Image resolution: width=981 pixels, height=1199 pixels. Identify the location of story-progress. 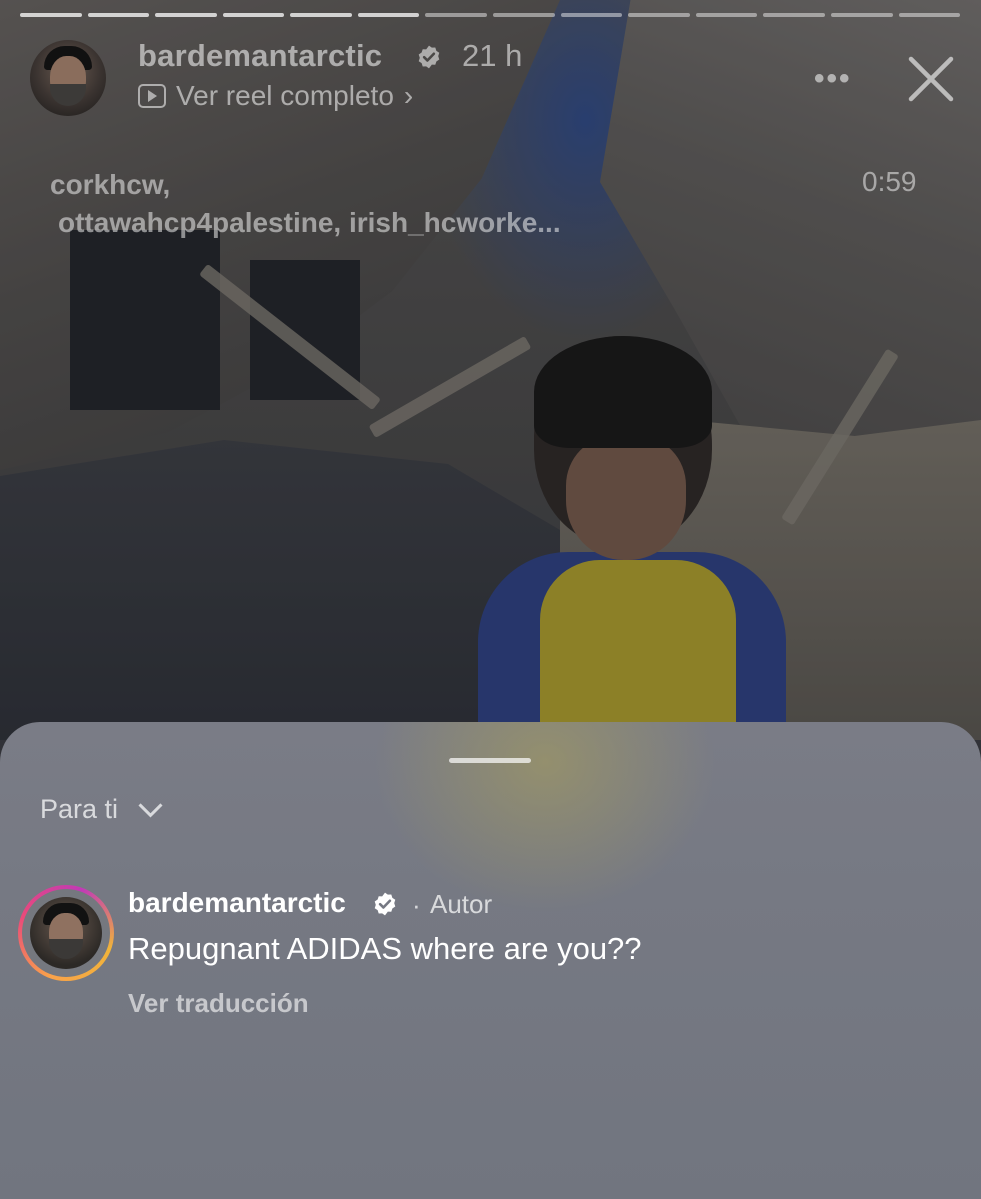
(490, 15).